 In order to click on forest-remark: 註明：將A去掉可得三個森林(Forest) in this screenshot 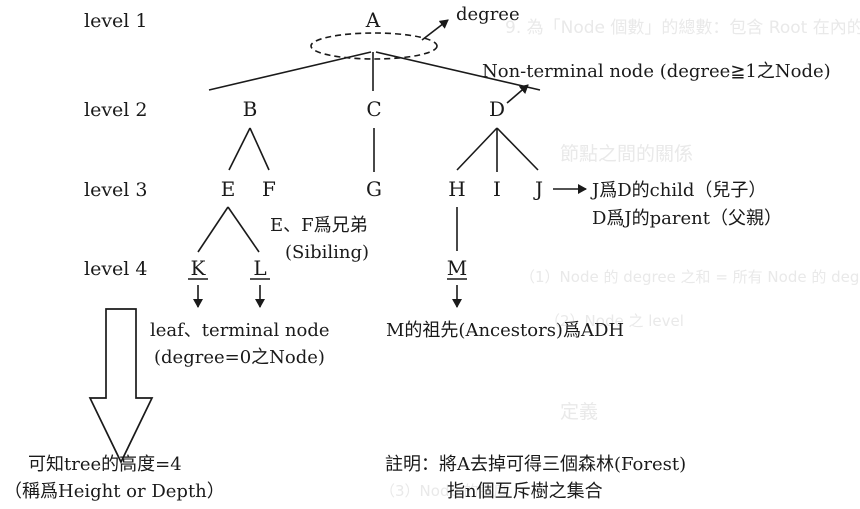, I will do `click(535, 464)`.